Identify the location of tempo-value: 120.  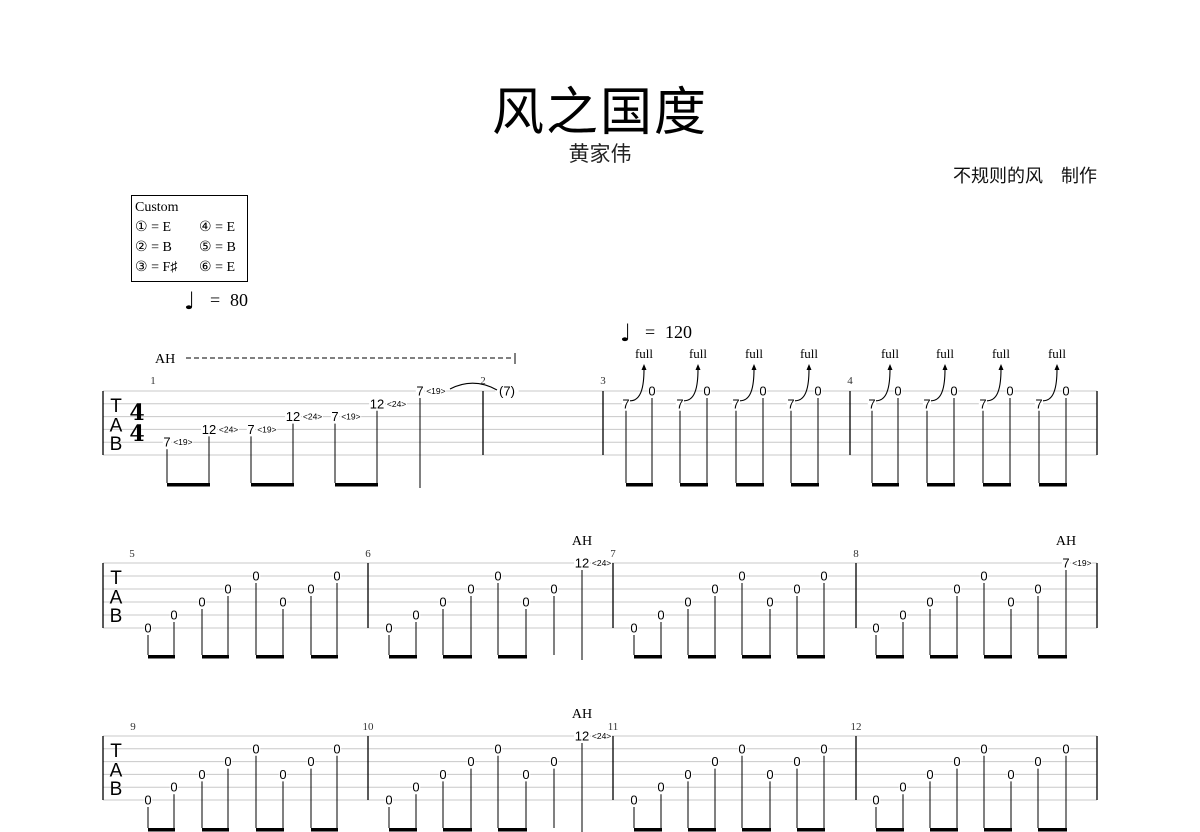
(678, 332).